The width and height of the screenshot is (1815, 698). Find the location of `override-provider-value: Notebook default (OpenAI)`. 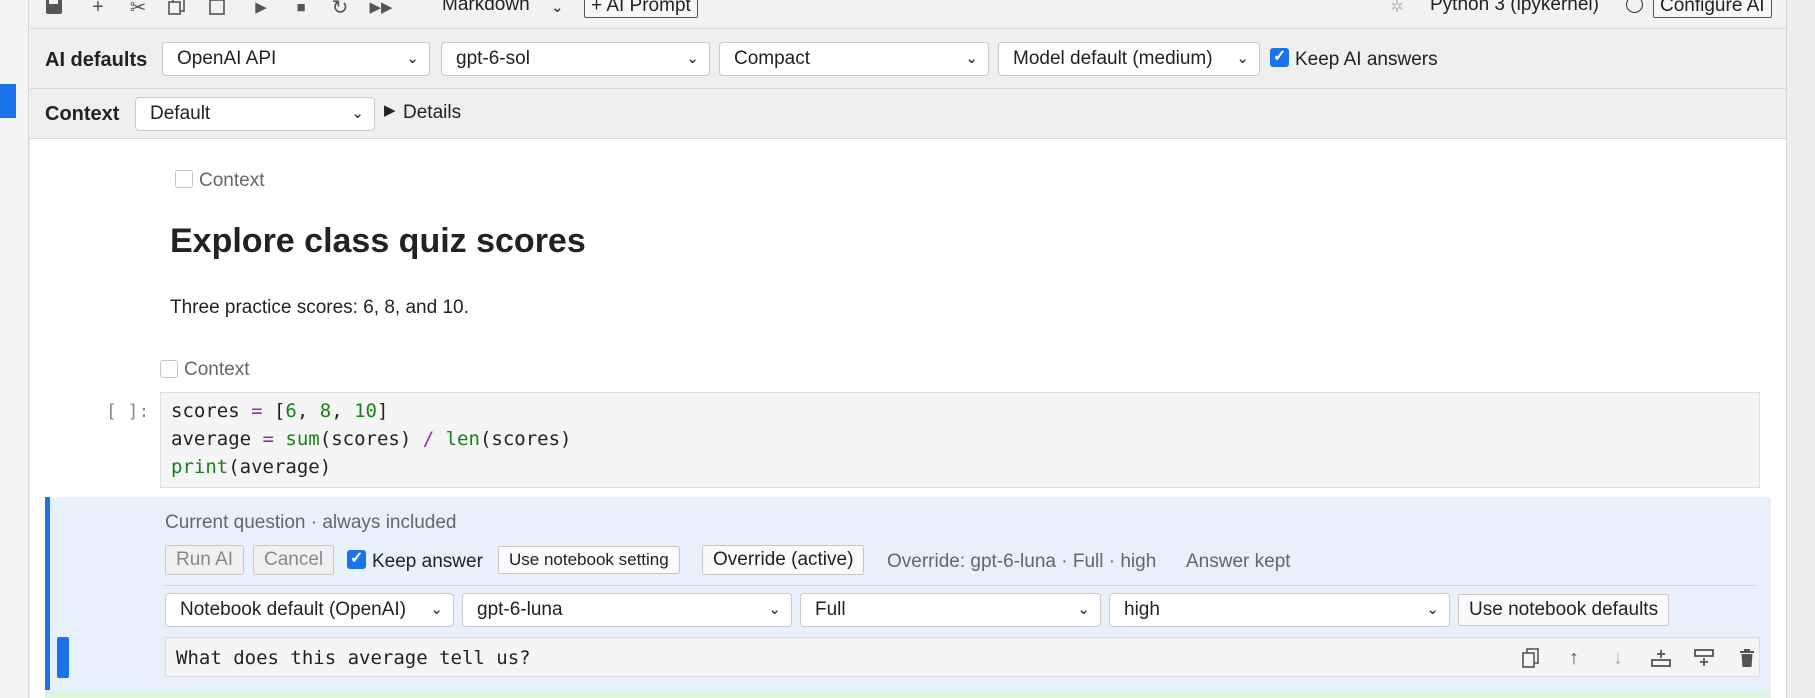

override-provider-value: Notebook default (OpenAI) is located at coordinates (293, 609).